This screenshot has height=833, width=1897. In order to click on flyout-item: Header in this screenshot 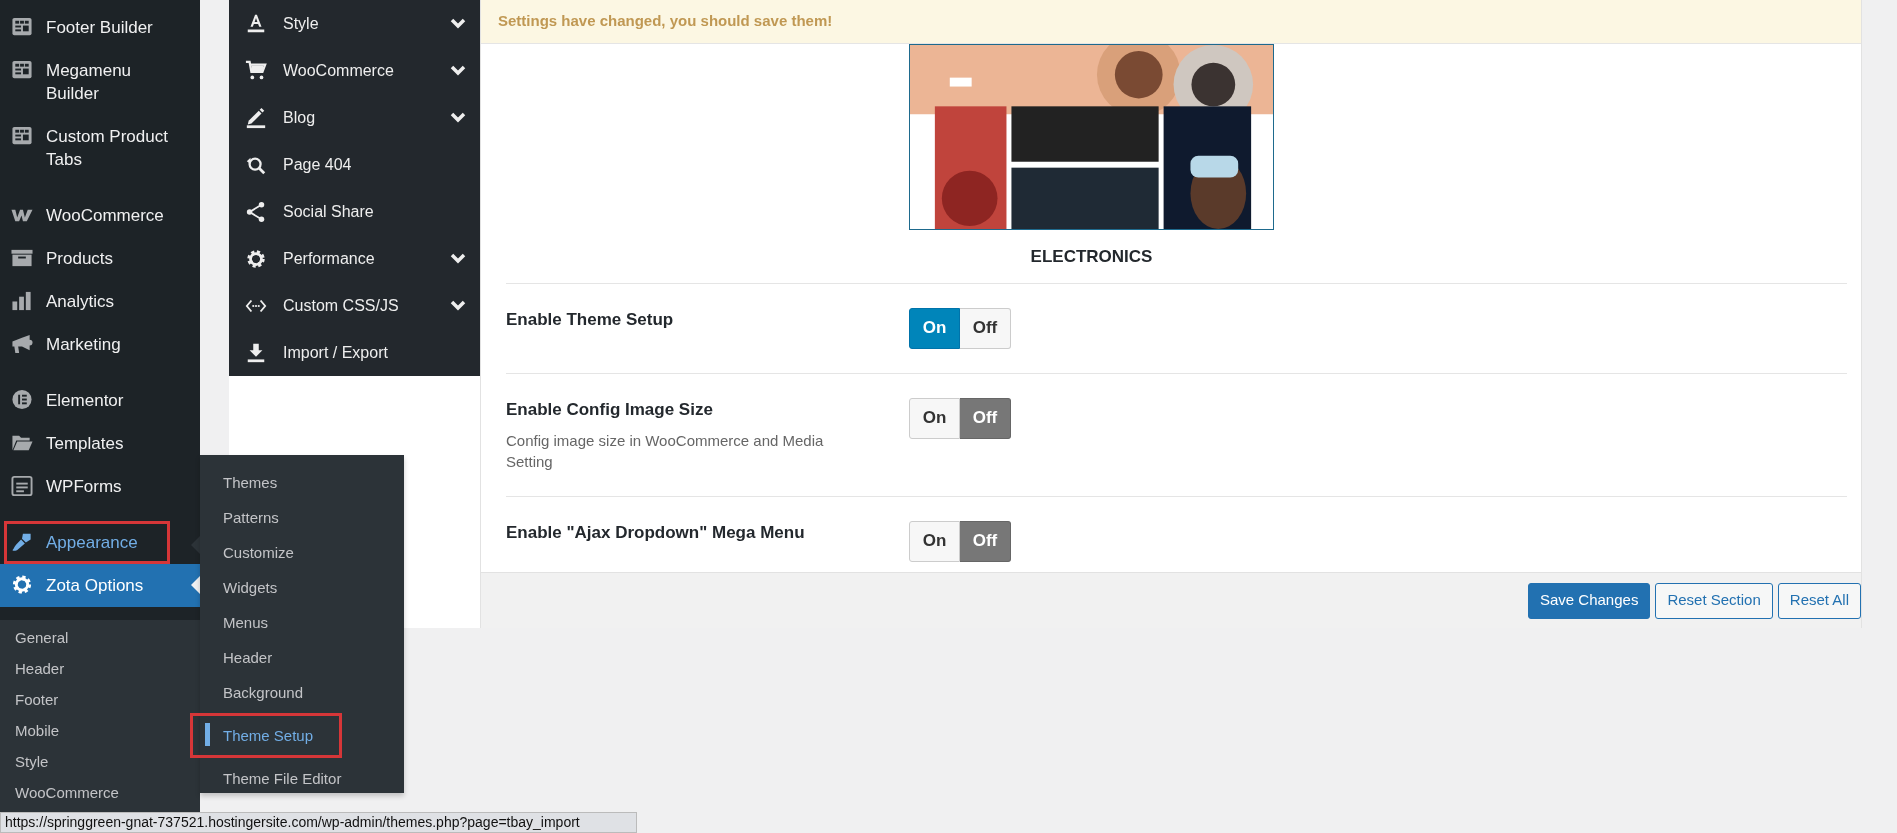, I will do `click(302, 657)`.